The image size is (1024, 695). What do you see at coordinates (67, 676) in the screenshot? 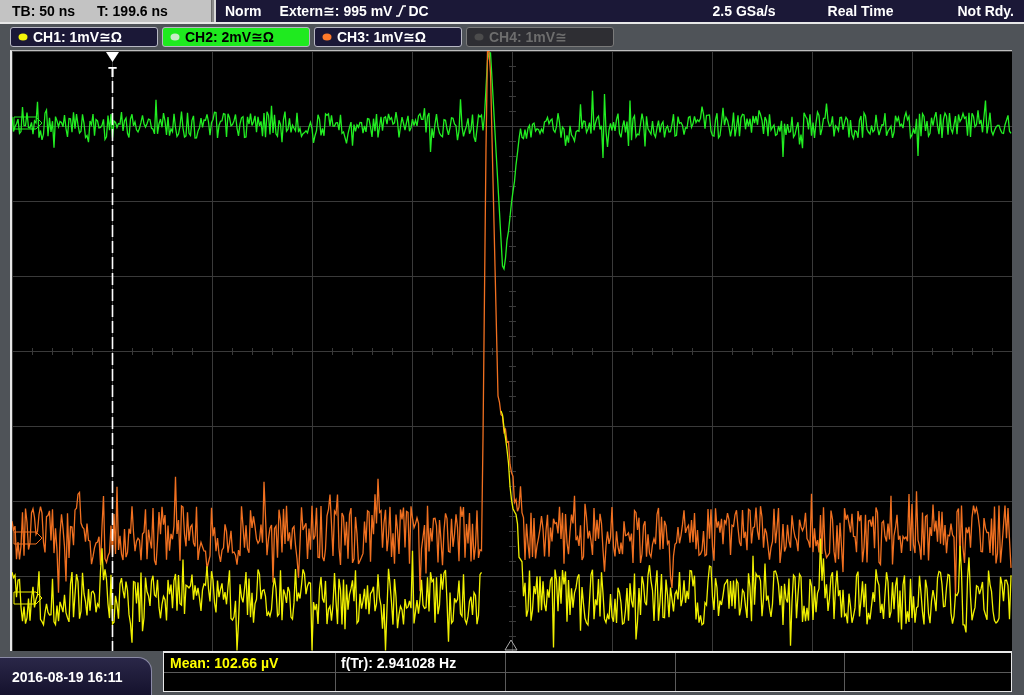
I see `timestamp-label: 2016-08-19 16:11` at bounding box center [67, 676].